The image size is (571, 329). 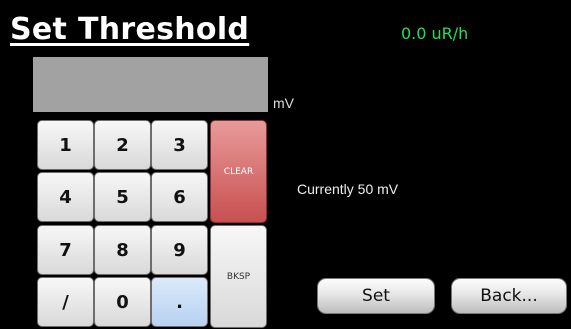 I want to click on key-8: 8, so click(x=122, y=250).